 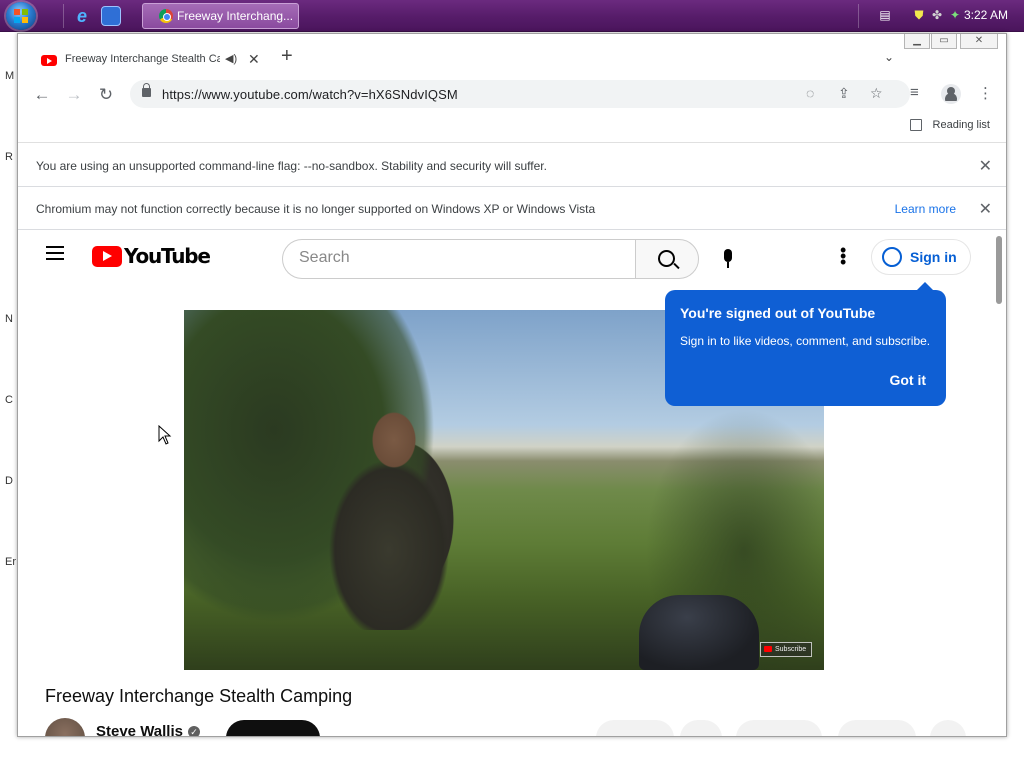 What do you see at coordinates (106, 95) in the screenshot?
I see `reload-button: ↻` at bounding box center [106, 95].